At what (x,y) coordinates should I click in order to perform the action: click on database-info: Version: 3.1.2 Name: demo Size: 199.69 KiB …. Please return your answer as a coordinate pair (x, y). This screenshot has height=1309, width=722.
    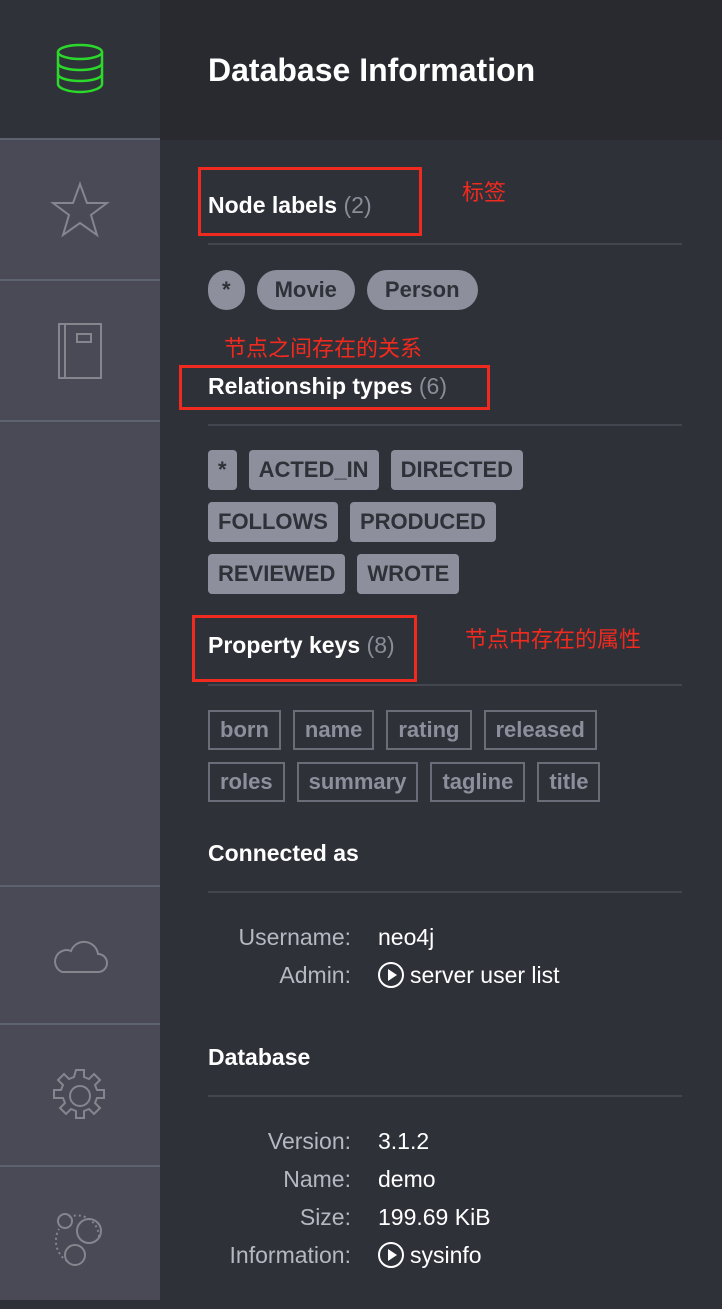
    Looking at the image, I should click on (445, 1198).